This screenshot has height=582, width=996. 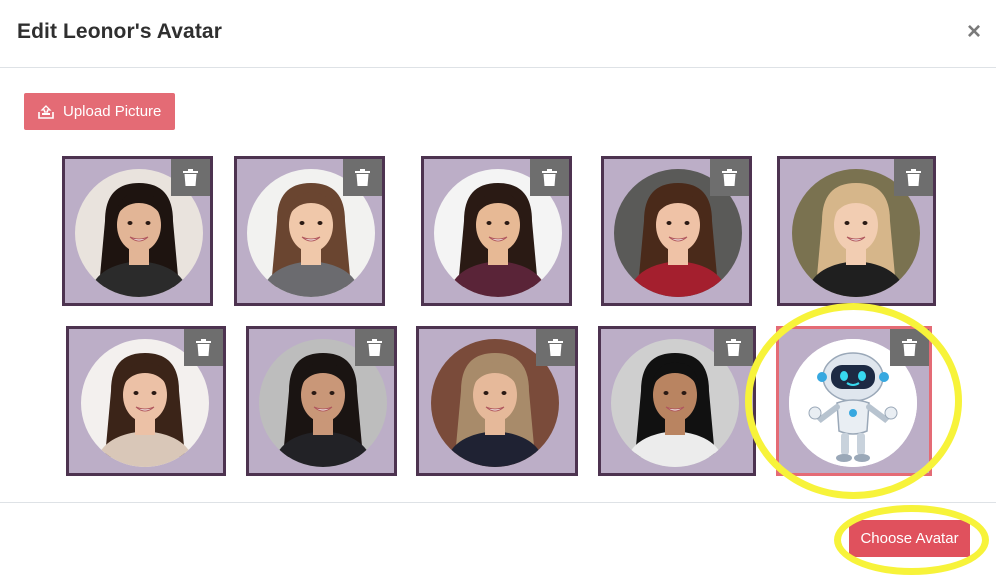 I want to click on upload-picture-button: Upload Picture, so click(x=99, y=111).